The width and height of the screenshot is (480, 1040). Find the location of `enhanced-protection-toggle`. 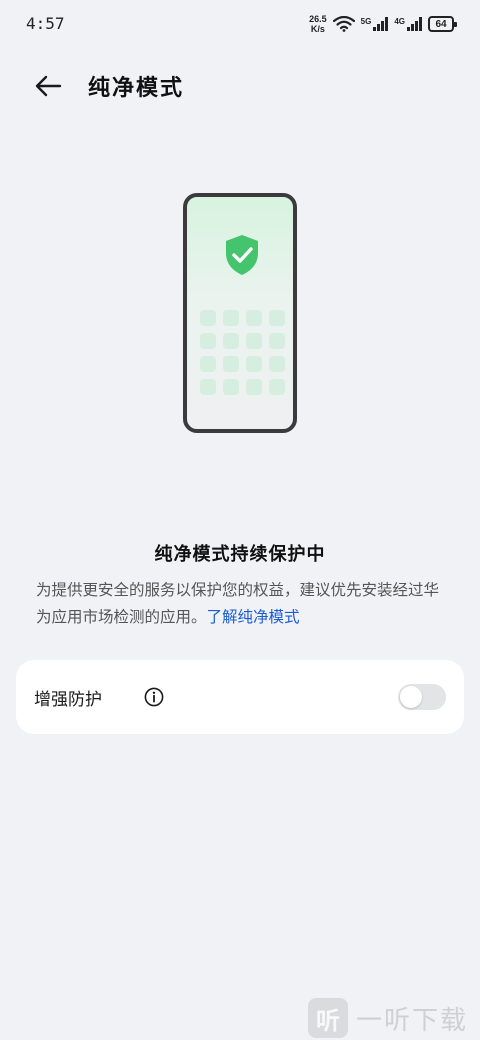

enhanced-protection-toggle is located at coordinates (422, 697).